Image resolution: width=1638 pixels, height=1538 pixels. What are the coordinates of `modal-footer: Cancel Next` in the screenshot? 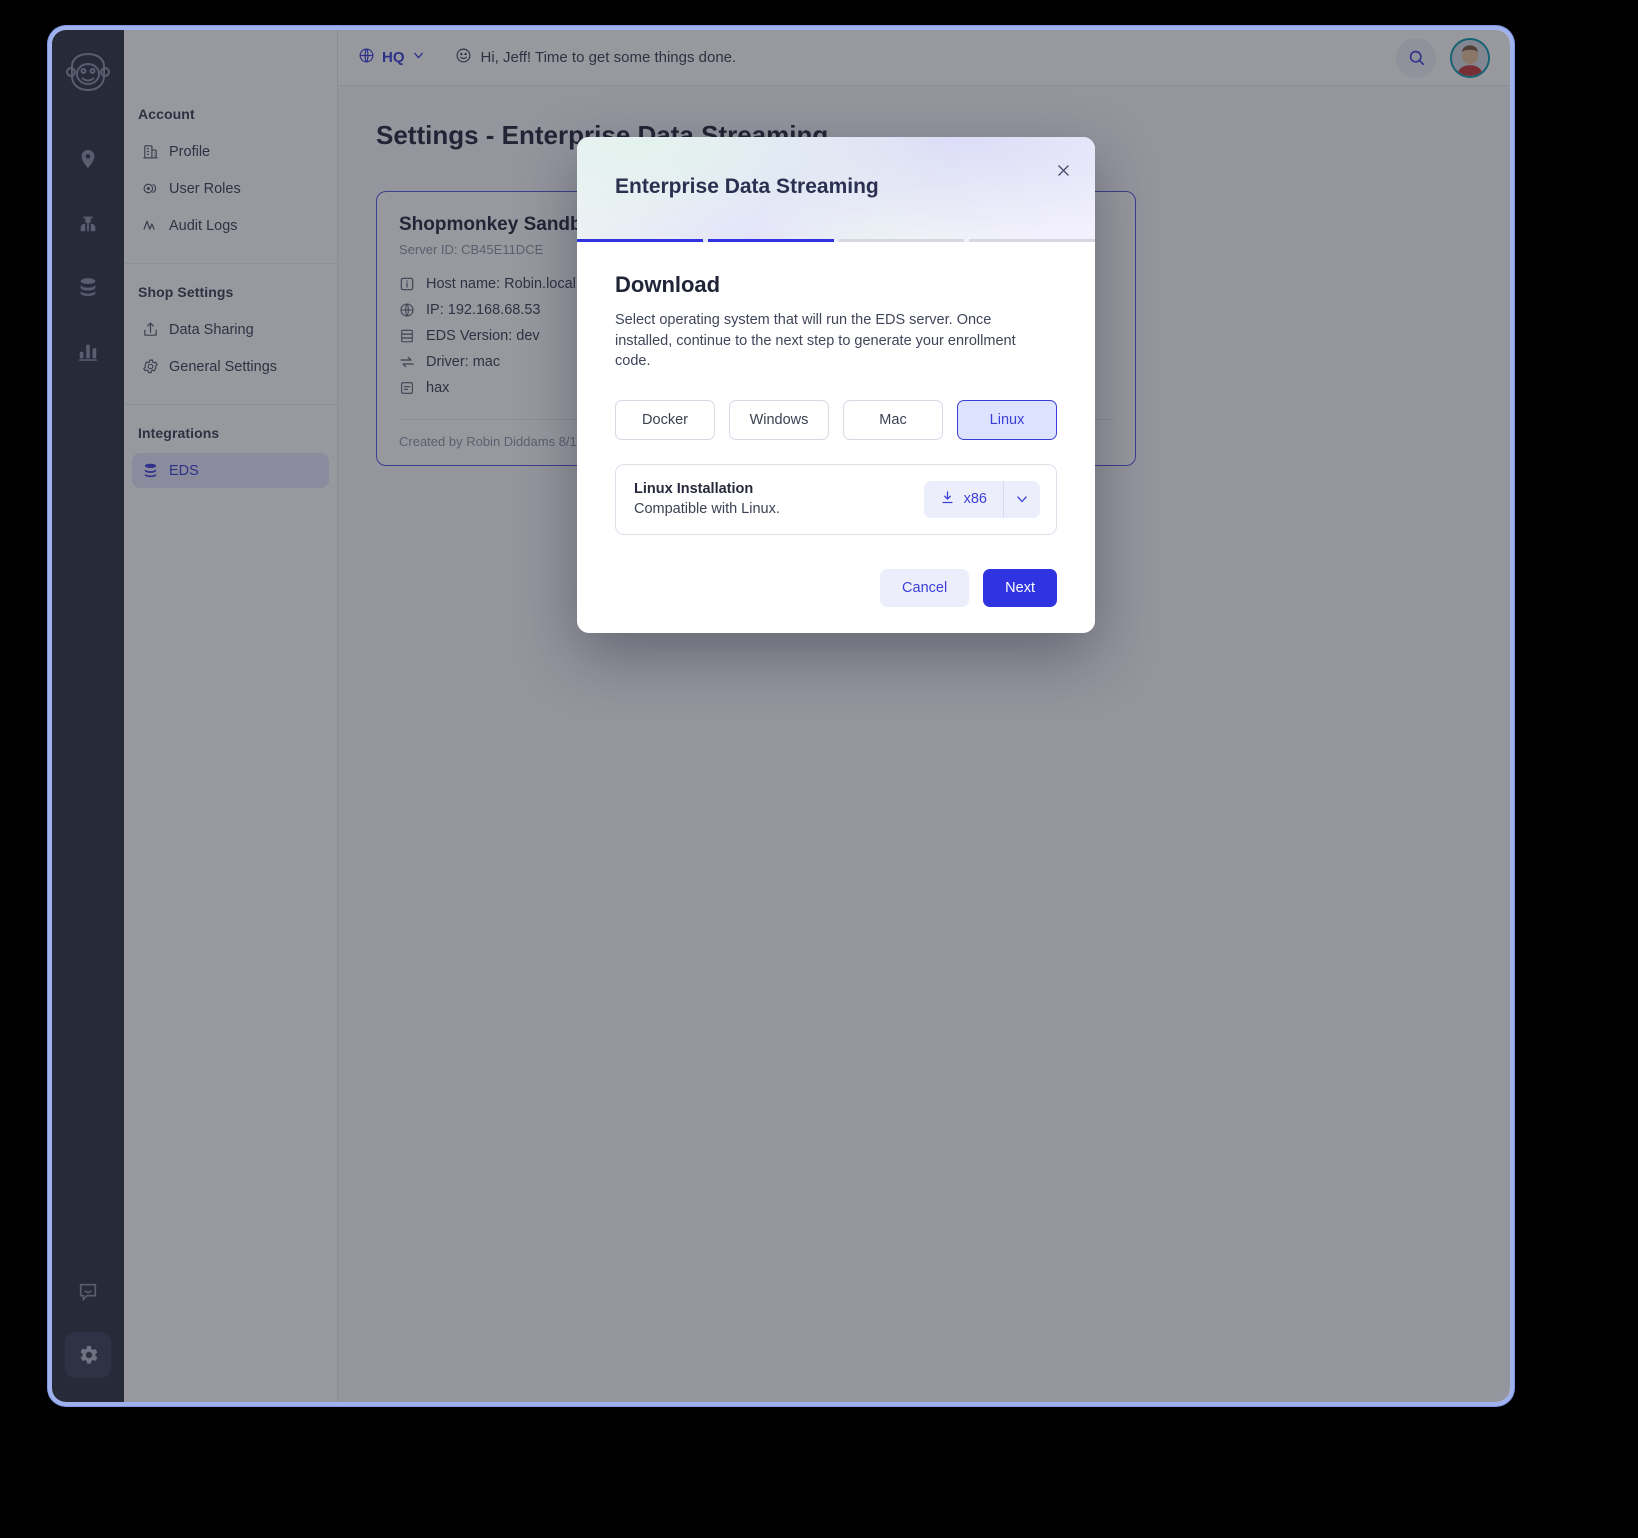 It's located at (836, 587).